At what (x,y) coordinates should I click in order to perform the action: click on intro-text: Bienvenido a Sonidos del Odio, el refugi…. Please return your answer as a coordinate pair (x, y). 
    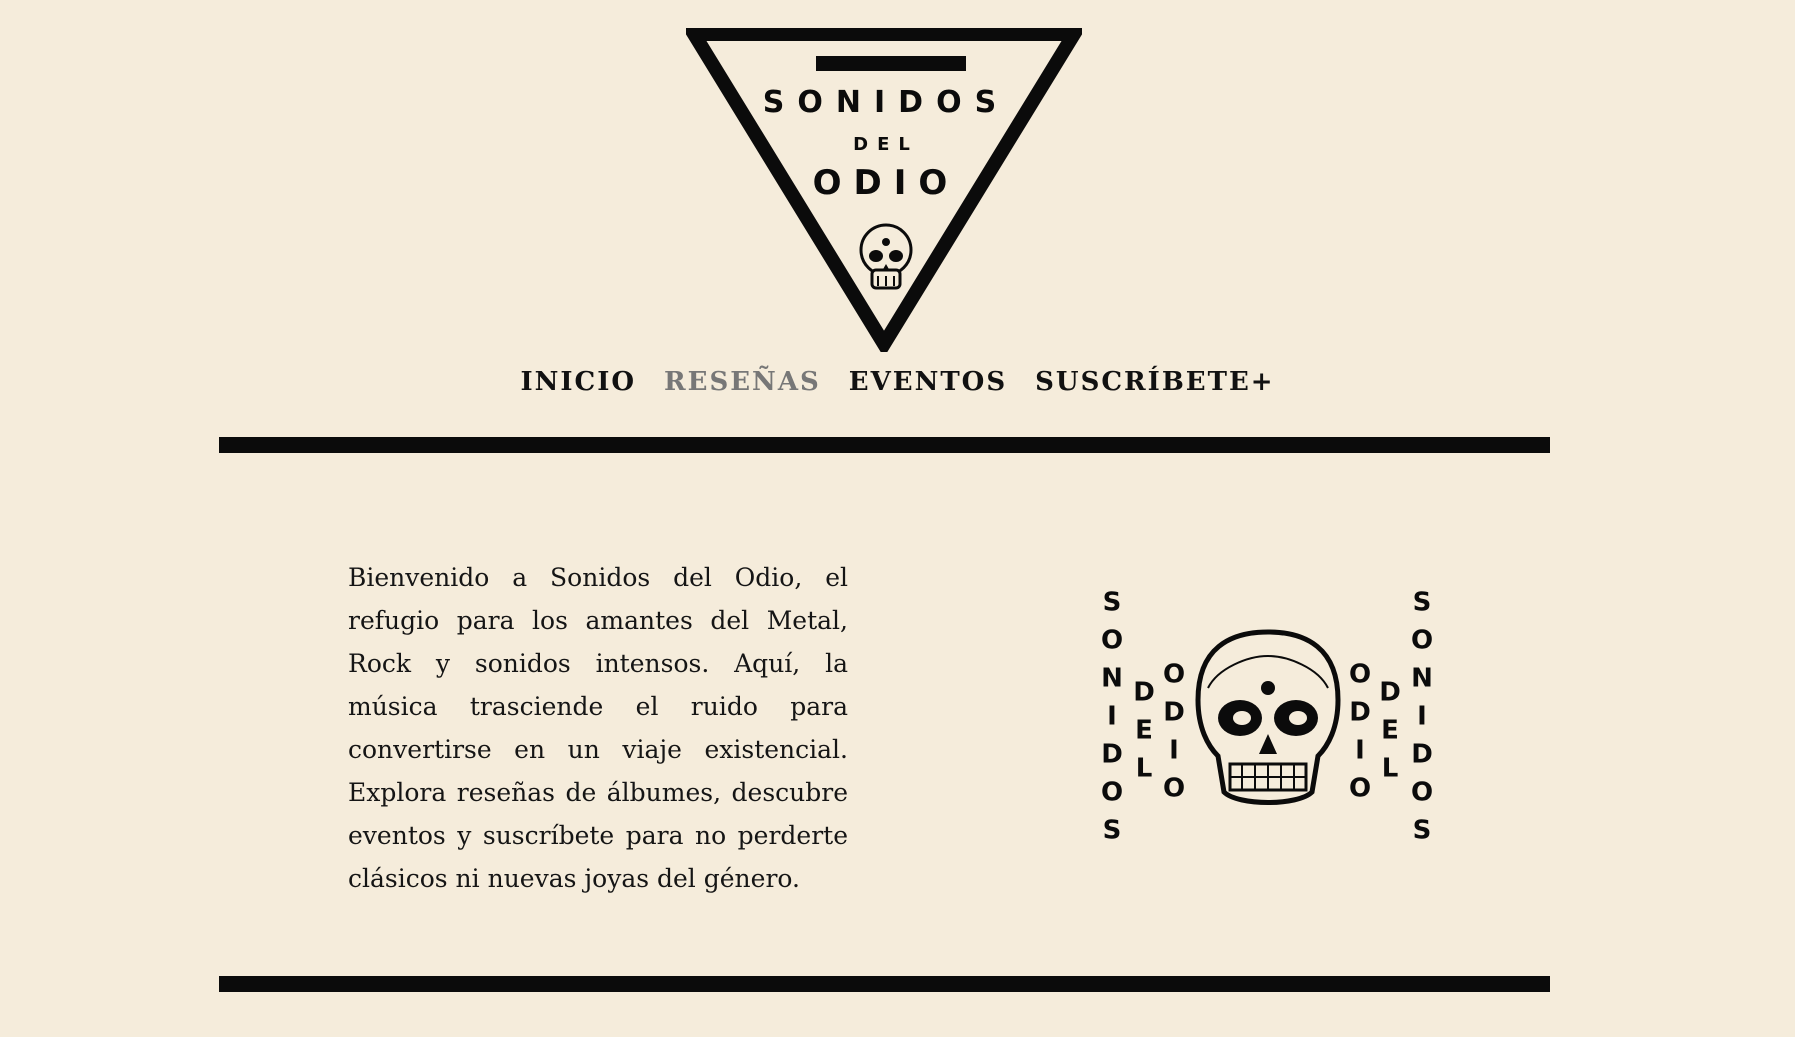
    Looking at the image, I should click on (598, 728).